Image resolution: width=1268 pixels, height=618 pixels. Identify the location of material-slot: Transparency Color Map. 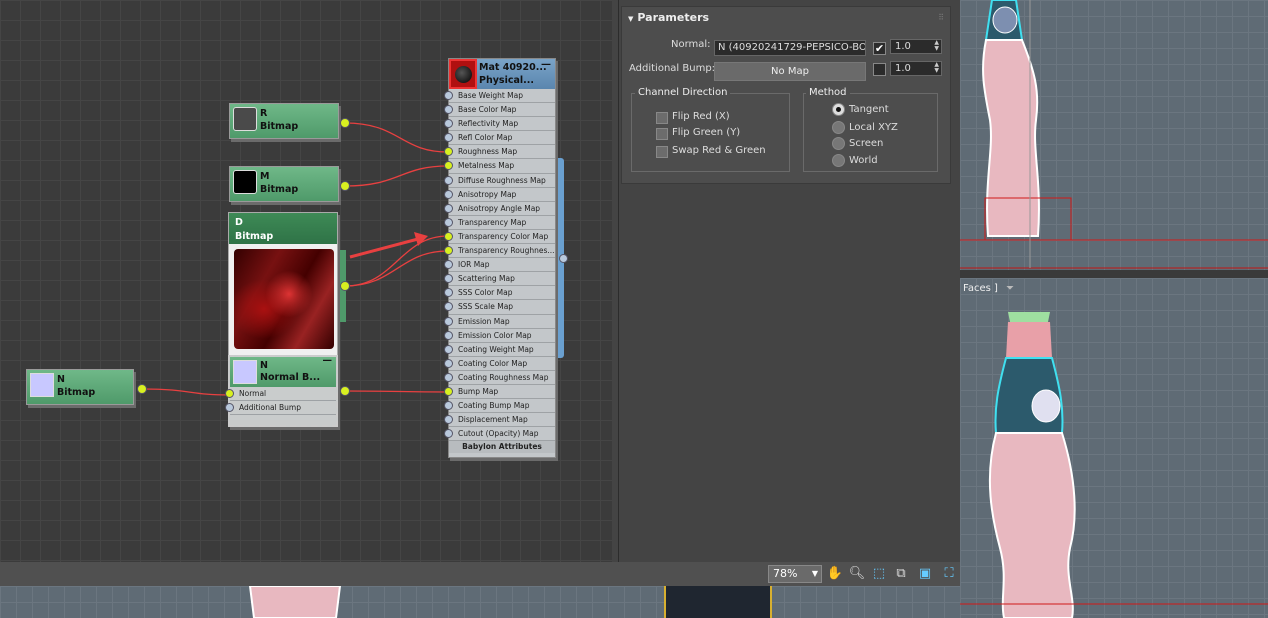
(499, 237).